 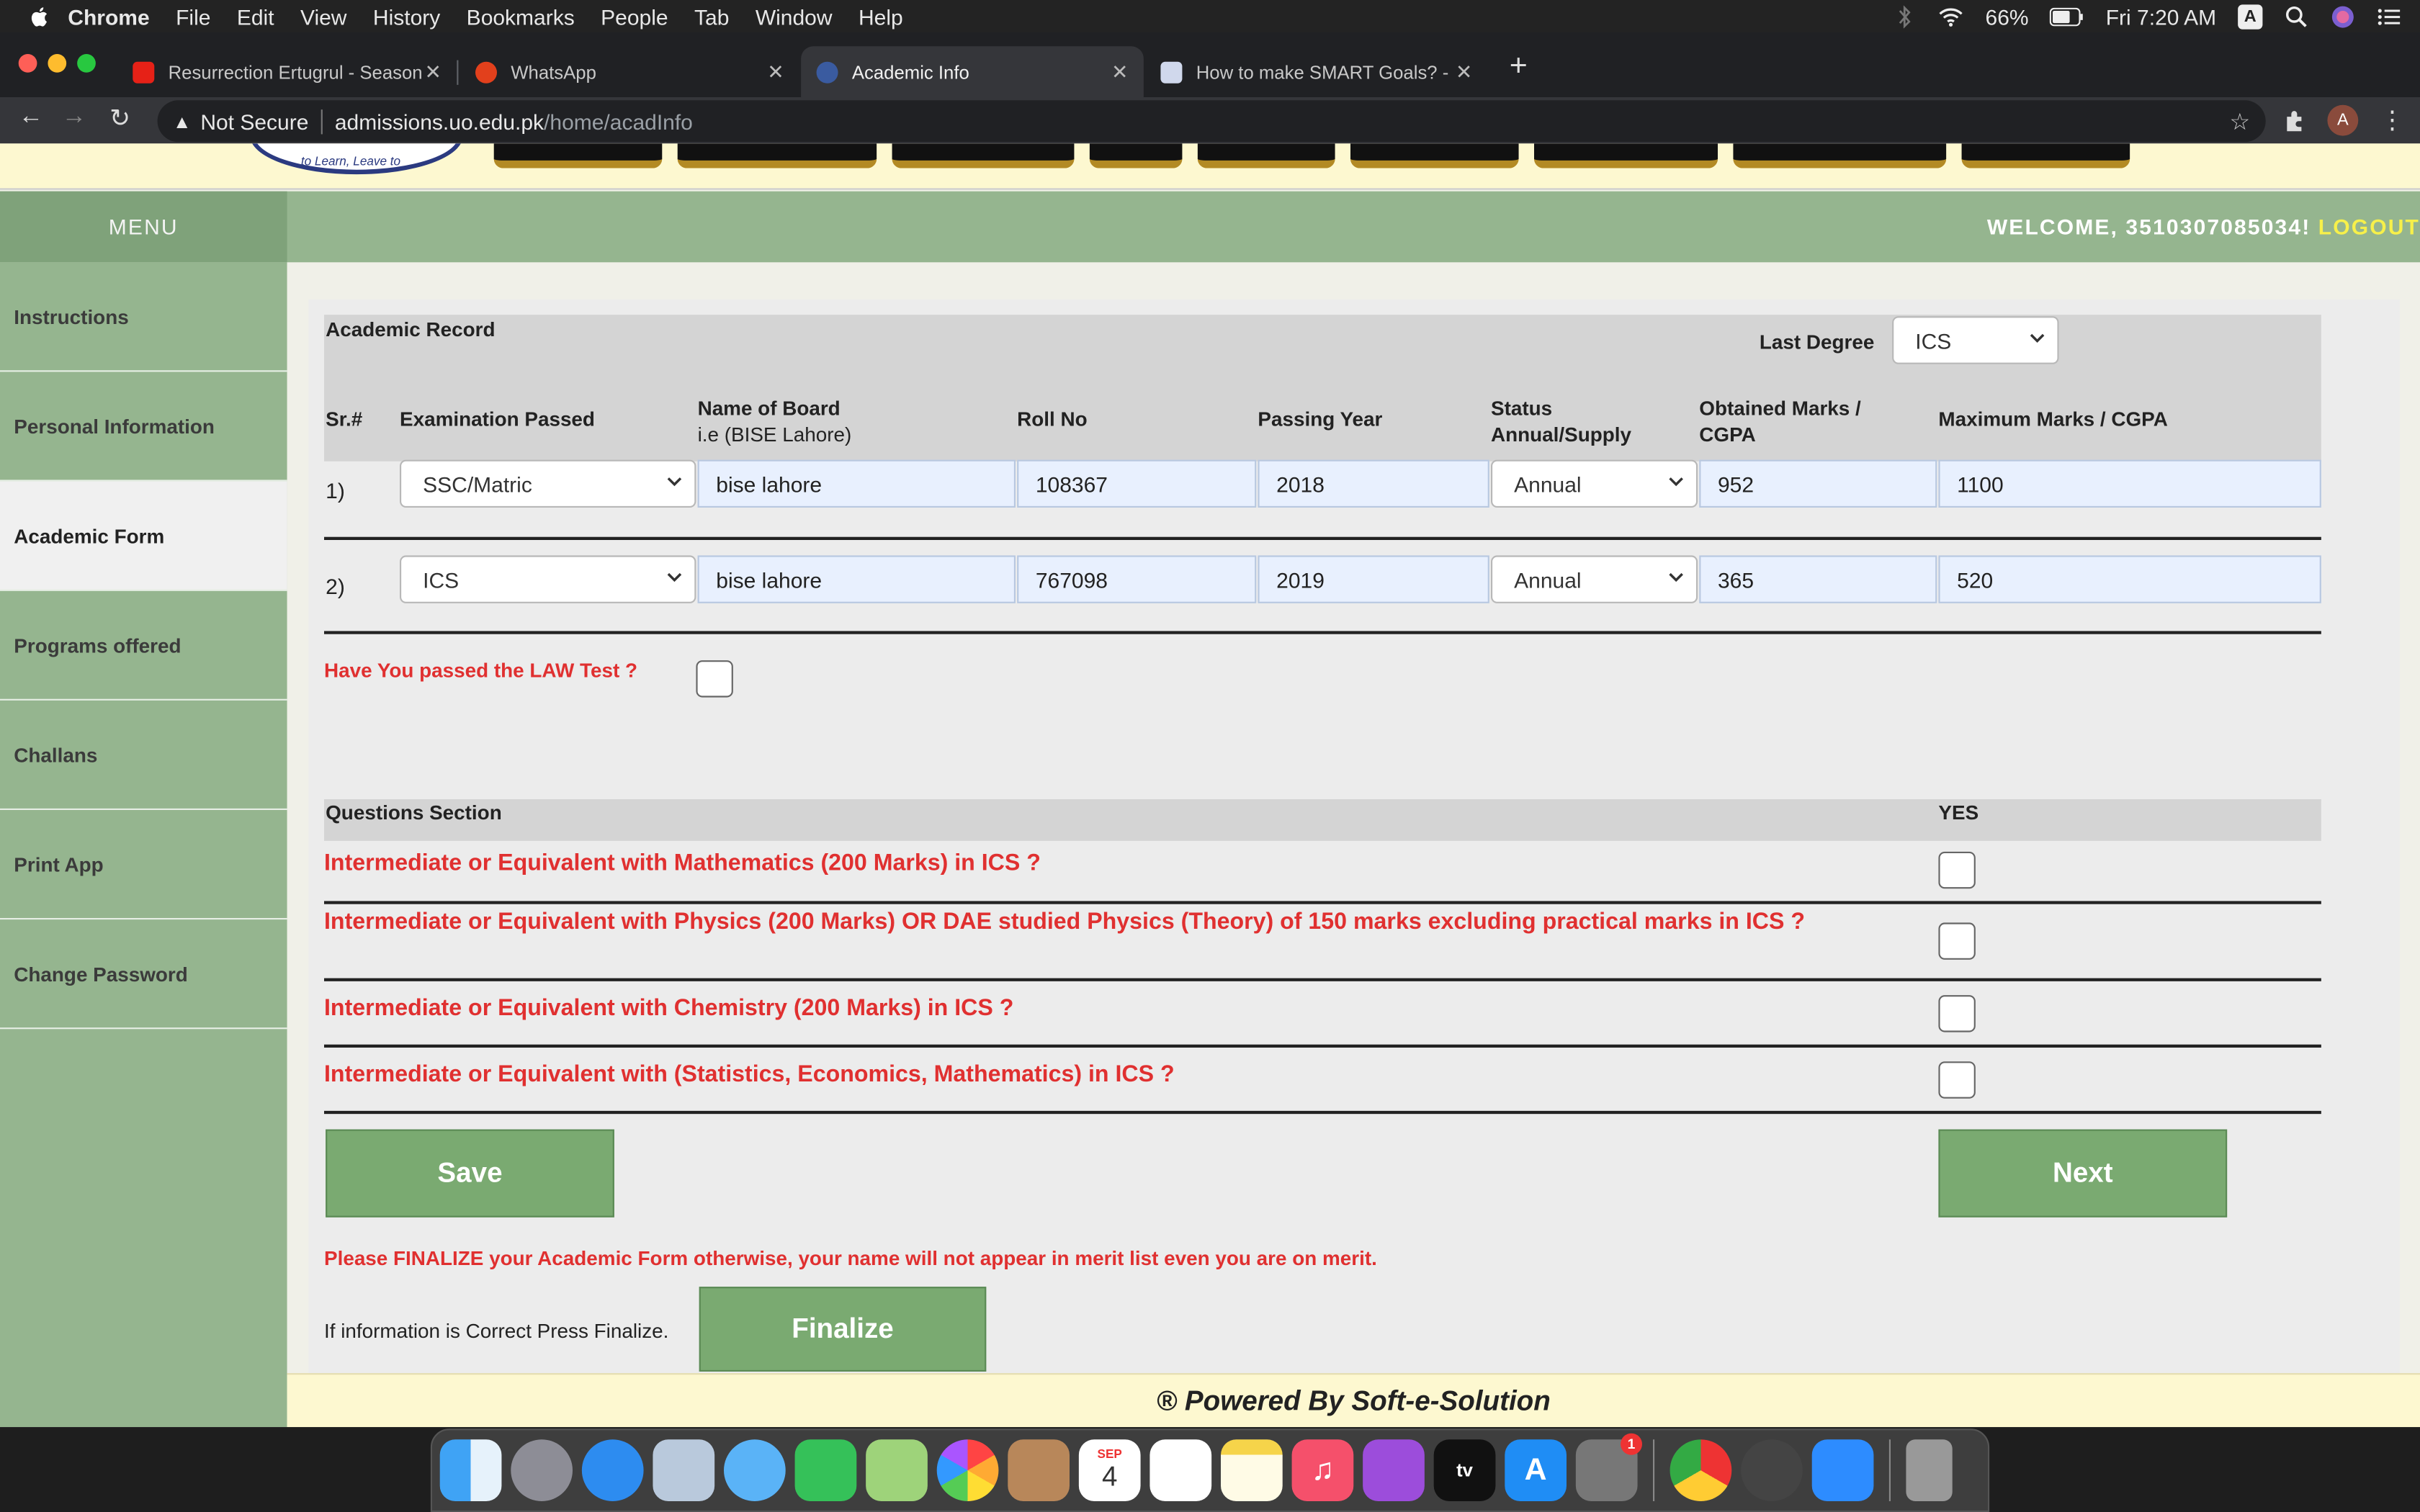 I want to click on bookmark-star-icon: ☆, so click(x=2239, y=121).